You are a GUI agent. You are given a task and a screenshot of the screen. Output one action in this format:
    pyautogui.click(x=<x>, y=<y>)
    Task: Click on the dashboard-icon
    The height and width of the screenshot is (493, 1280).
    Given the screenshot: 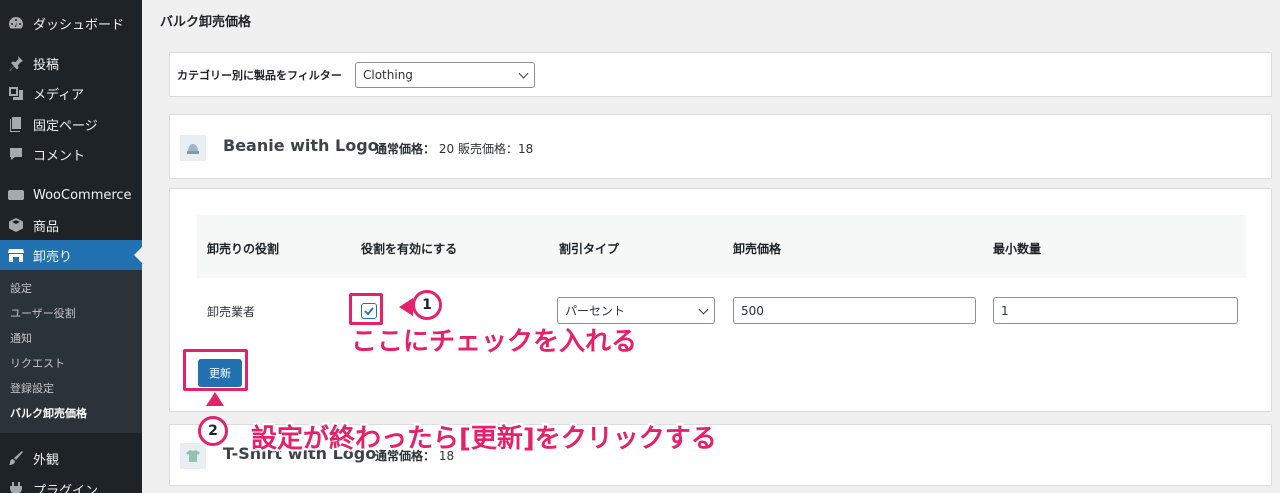 What is the action you would take?
    pyautogui.click(x=16, y=23)
    